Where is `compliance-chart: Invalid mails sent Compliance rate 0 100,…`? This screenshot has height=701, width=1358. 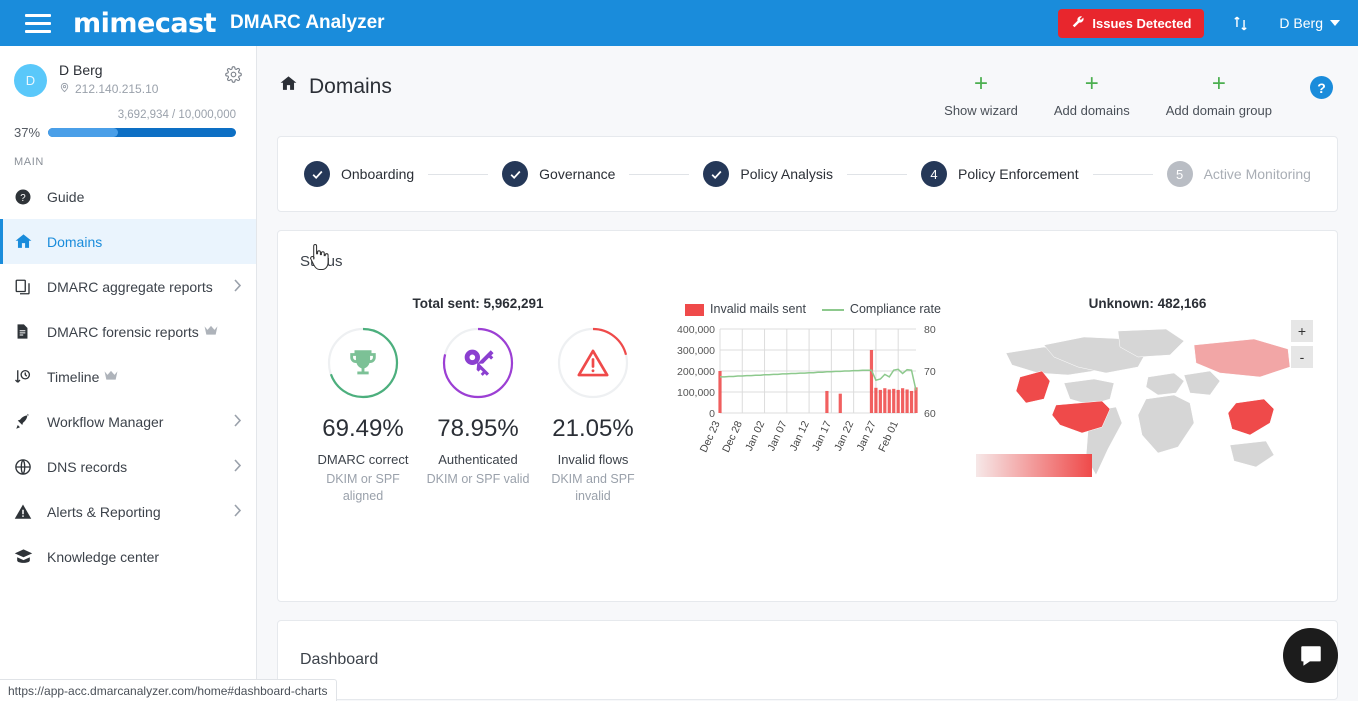
compliance-chart: Invalid mails sent Compliance rate 0 100,… is located at coordinates (808, 394).